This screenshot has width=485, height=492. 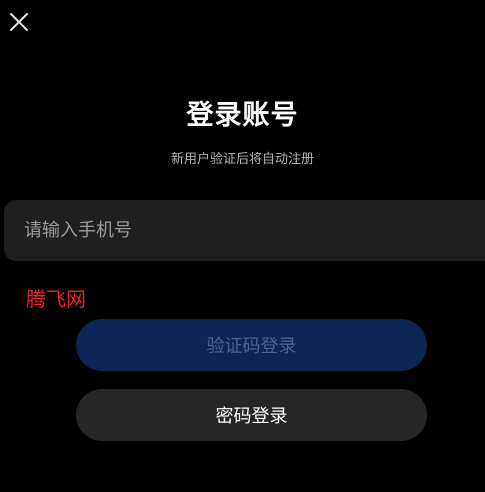 I want to click on password-login-label: 密码登录, so click(x=251, y=416).